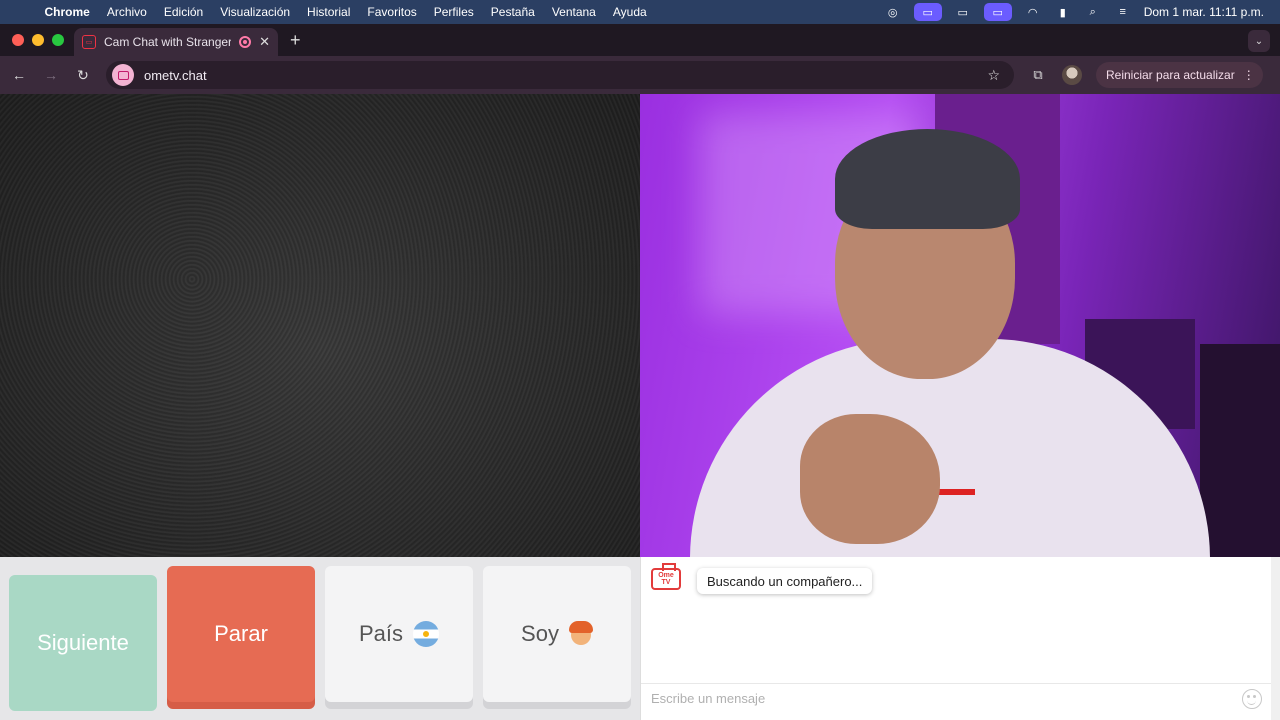 The width and height of the screenshot is (1280, 720). I want to click on gender-button: Soy, so click(557, 634).